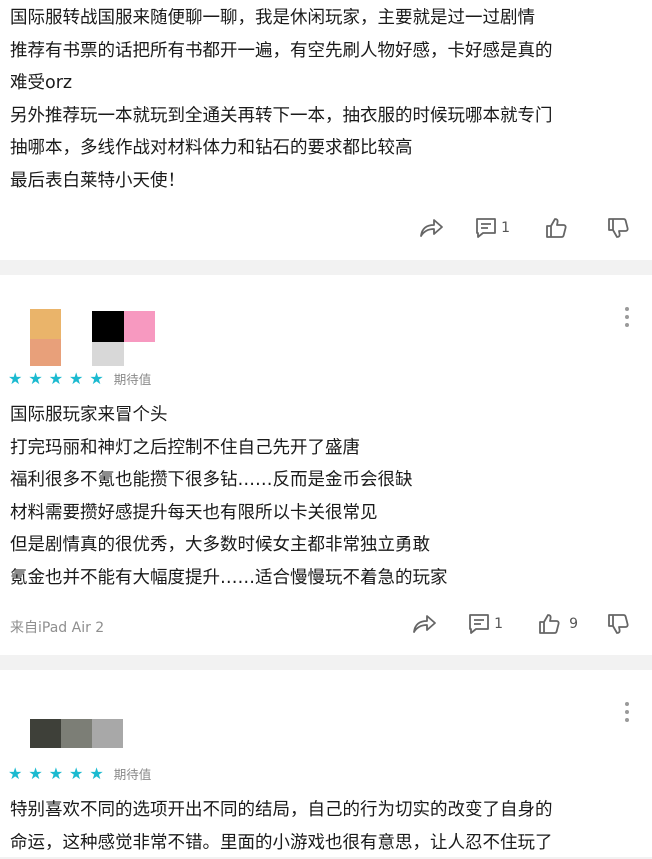  I want to click on review-actions: 1 9, so click(531, 624).